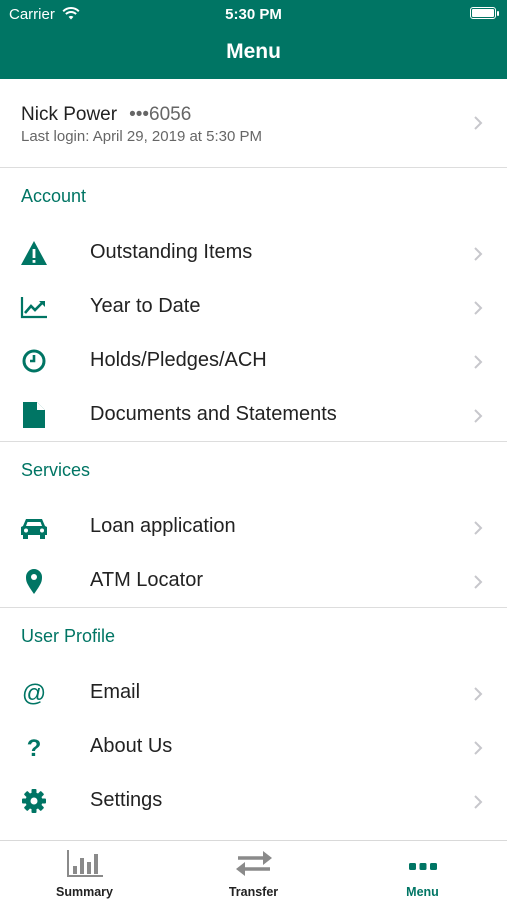 The width and height of the screenshot is (507, 901). I want to click on clock-time: 5:30 PM, so click(253, 14).